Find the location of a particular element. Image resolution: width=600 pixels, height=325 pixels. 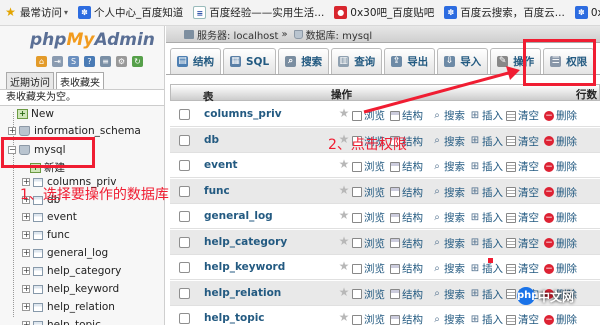

tab-search: ⌕ 搜索 is located at coordinates (304, 61).